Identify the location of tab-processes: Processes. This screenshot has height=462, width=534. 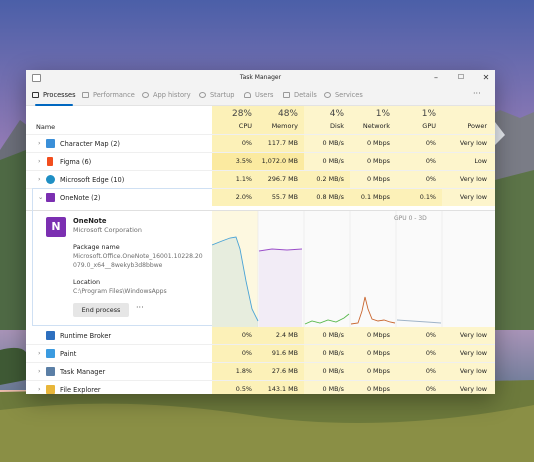
(54, 98).